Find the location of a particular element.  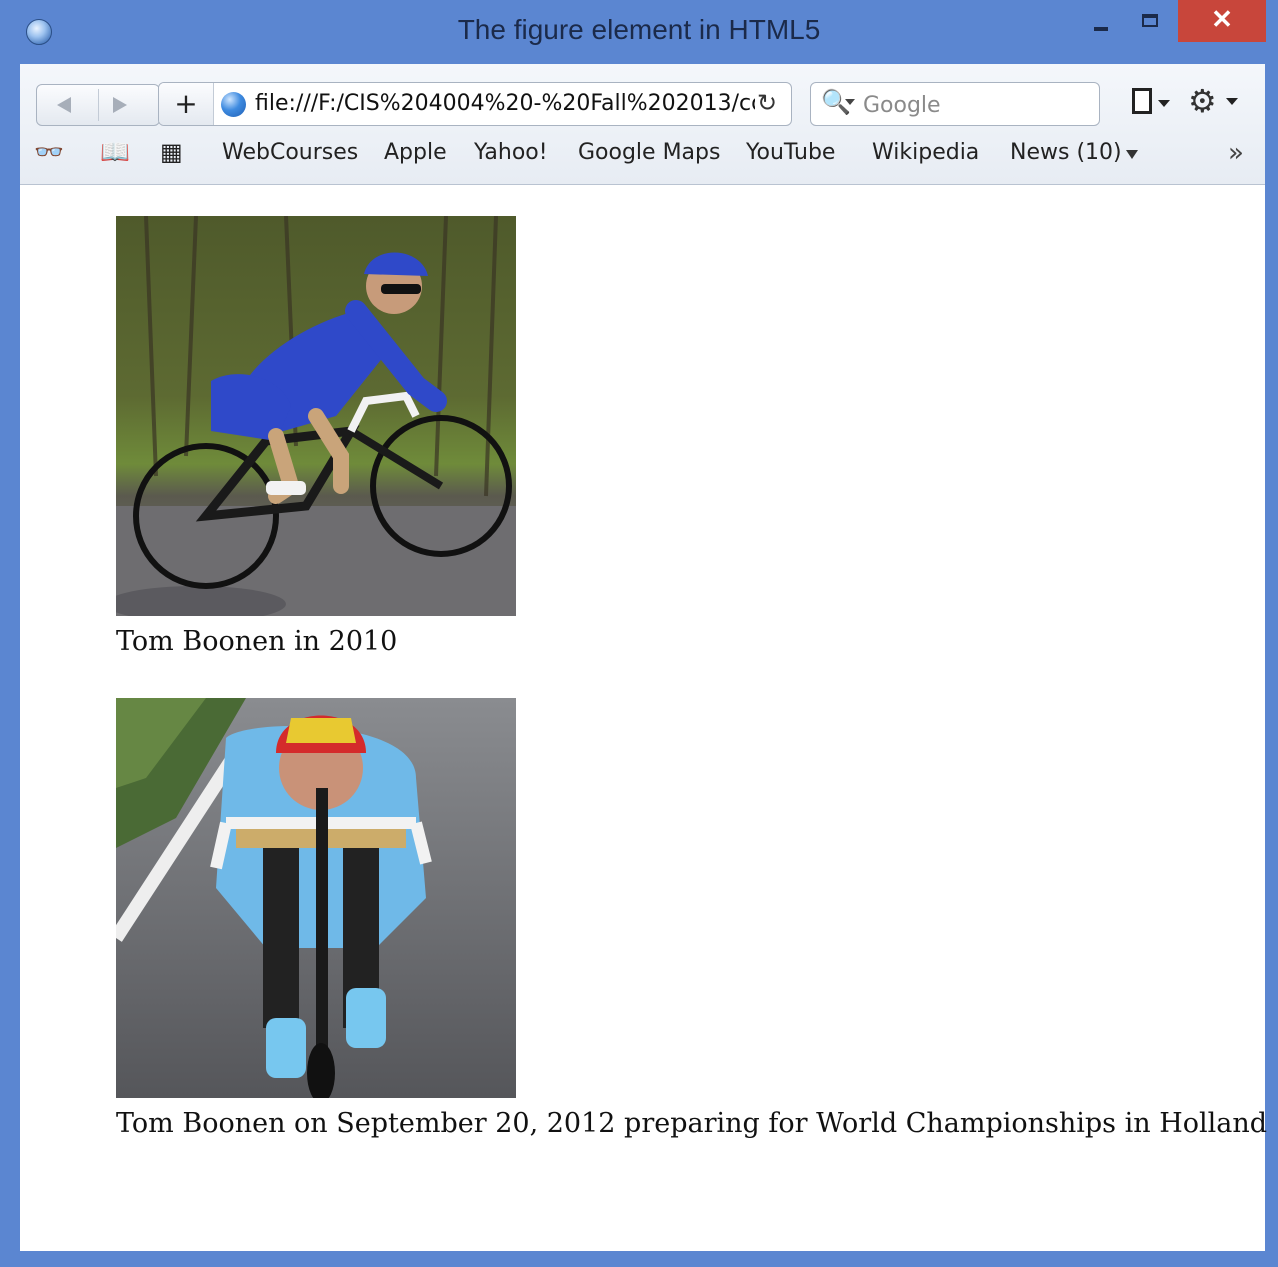

maximize-button is located at coordinates (1152, 21).